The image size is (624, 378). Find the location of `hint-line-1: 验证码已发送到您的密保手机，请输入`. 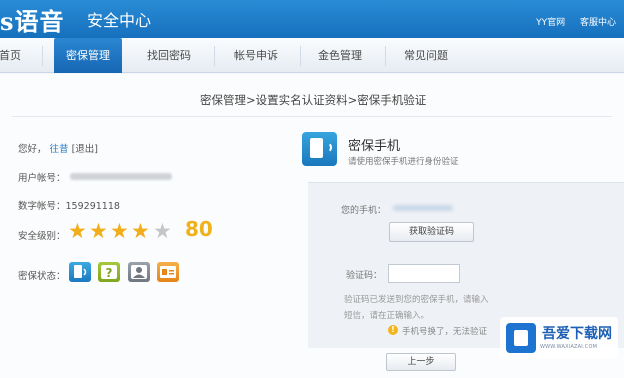

hint-line-1: 验证码已发送到您的密保手机，请输入 is located at coordinates (416, 300).